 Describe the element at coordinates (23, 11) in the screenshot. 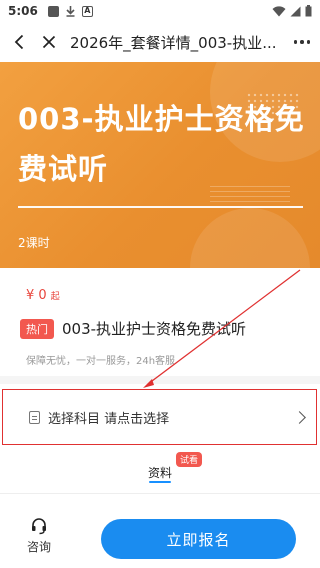

I see `status-time: 5:06` at that location.